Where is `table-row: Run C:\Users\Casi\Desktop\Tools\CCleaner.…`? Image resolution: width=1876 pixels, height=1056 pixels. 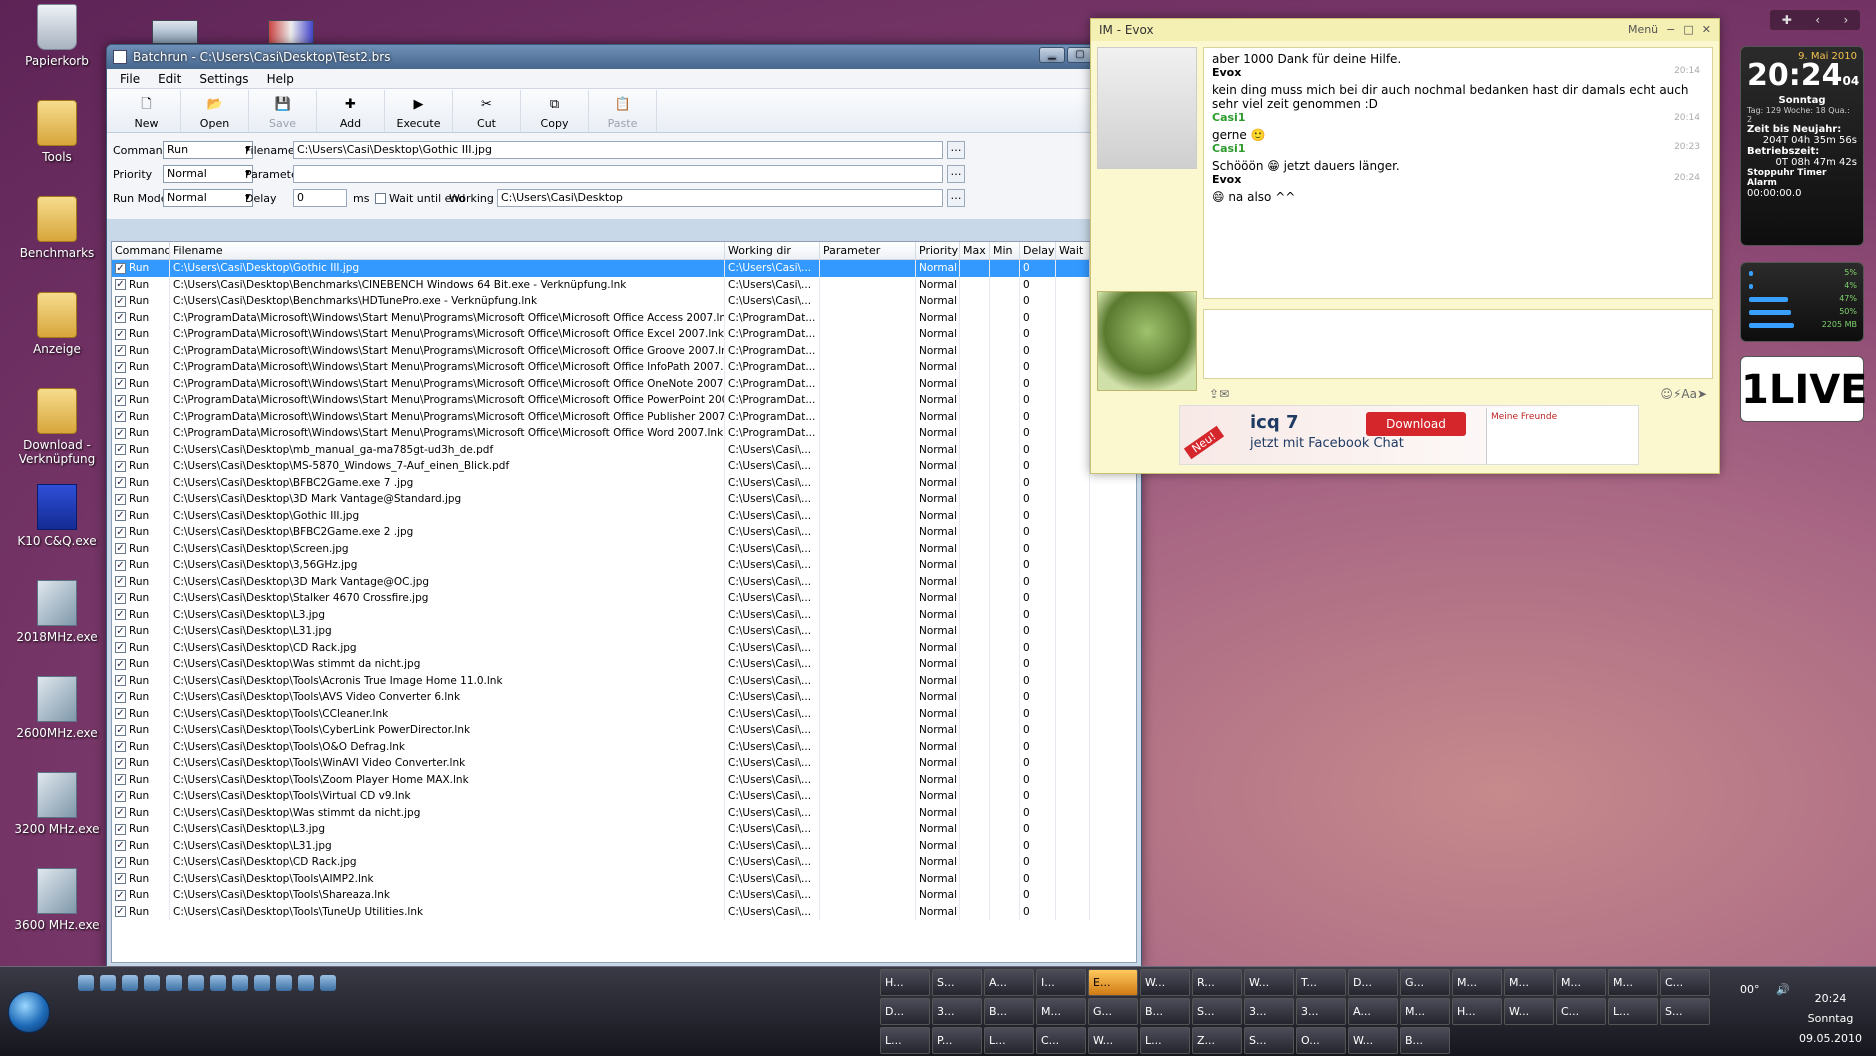
table-row: Run C:\Users\Casi\Desktop\Tools\CCleaner.… is located at coordinates (624, 713).